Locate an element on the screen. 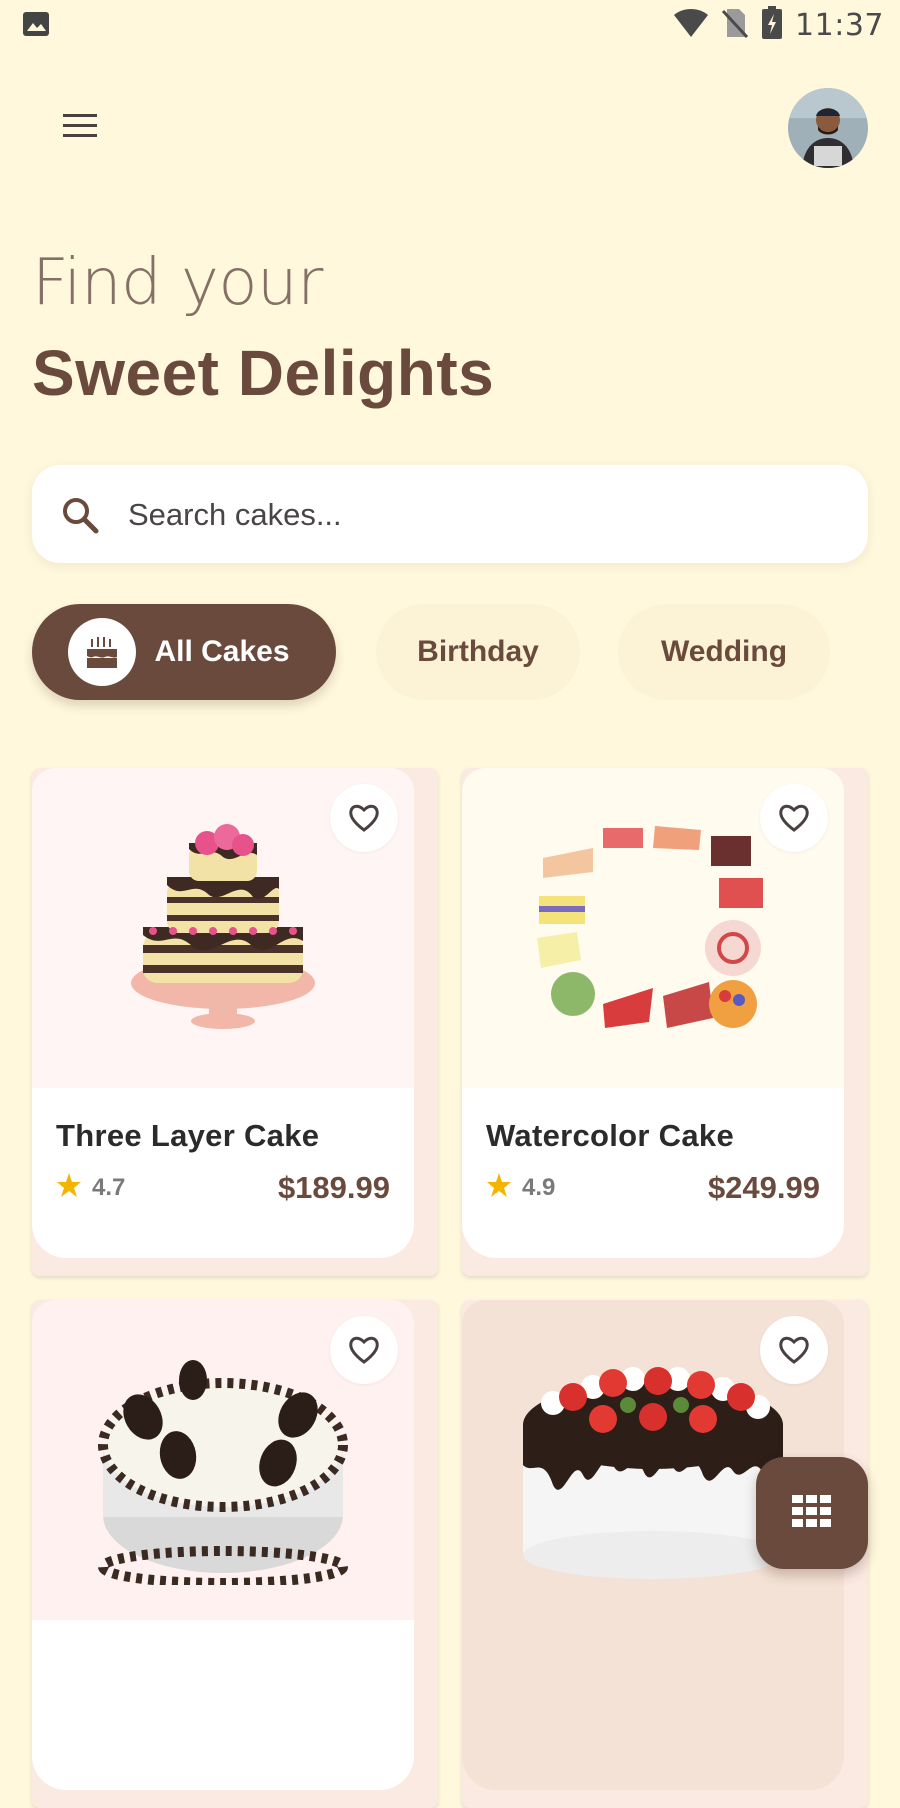  product-card: Three Layer Cake 4.7 $189.99 is located at coordinates (235, 1022).